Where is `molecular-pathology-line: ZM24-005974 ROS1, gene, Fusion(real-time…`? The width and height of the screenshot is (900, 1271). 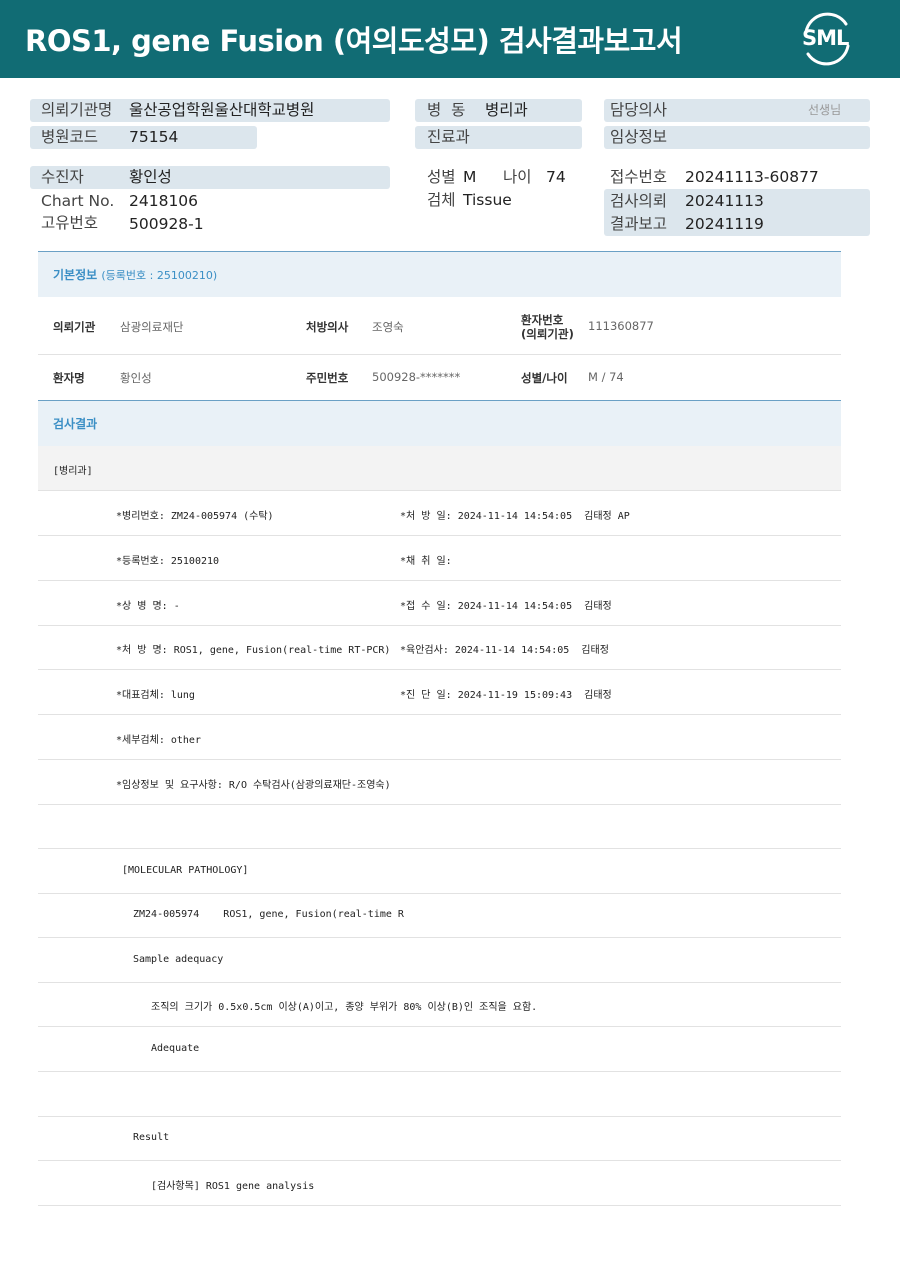 molecular-pathology-line: ZM24-005974 ROS1, gene, Fusion(real-time… is located at coordinates (268, 914).